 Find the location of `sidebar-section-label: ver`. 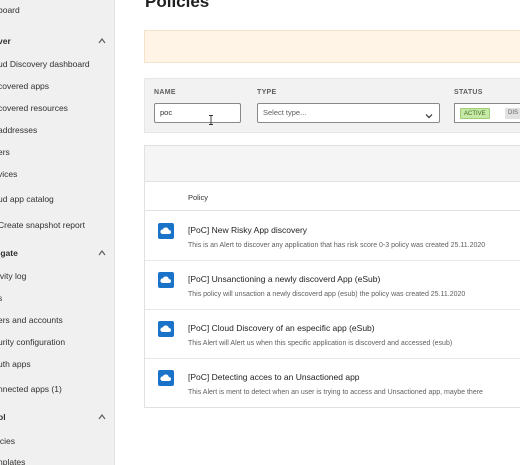

sidebar-section-label: ver is located at coordinates (5, 41).